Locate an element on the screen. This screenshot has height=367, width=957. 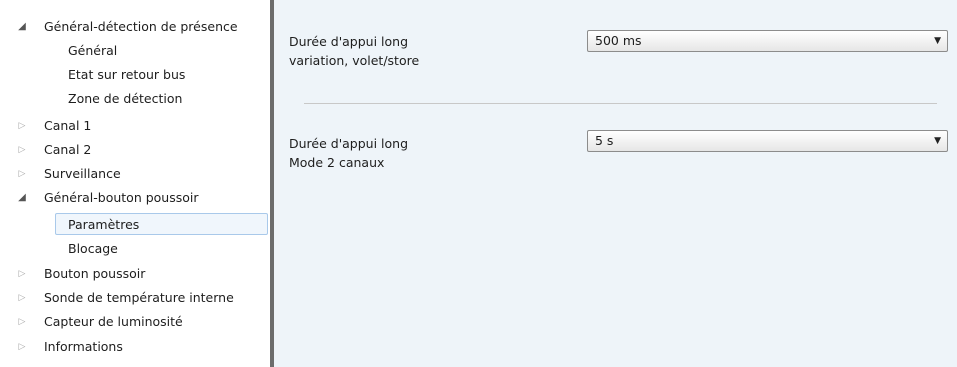
dropdown-value: 500 ms is located at coordinates (618, 40).